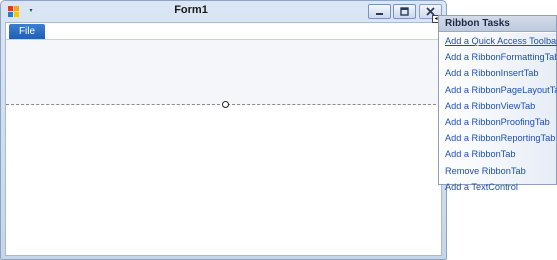 This screenshot has height=260, width=557. What do you see at coordinates (191, 10) in the screenshot?
I see `window-title: Form1` at bounding box center [191, 10].